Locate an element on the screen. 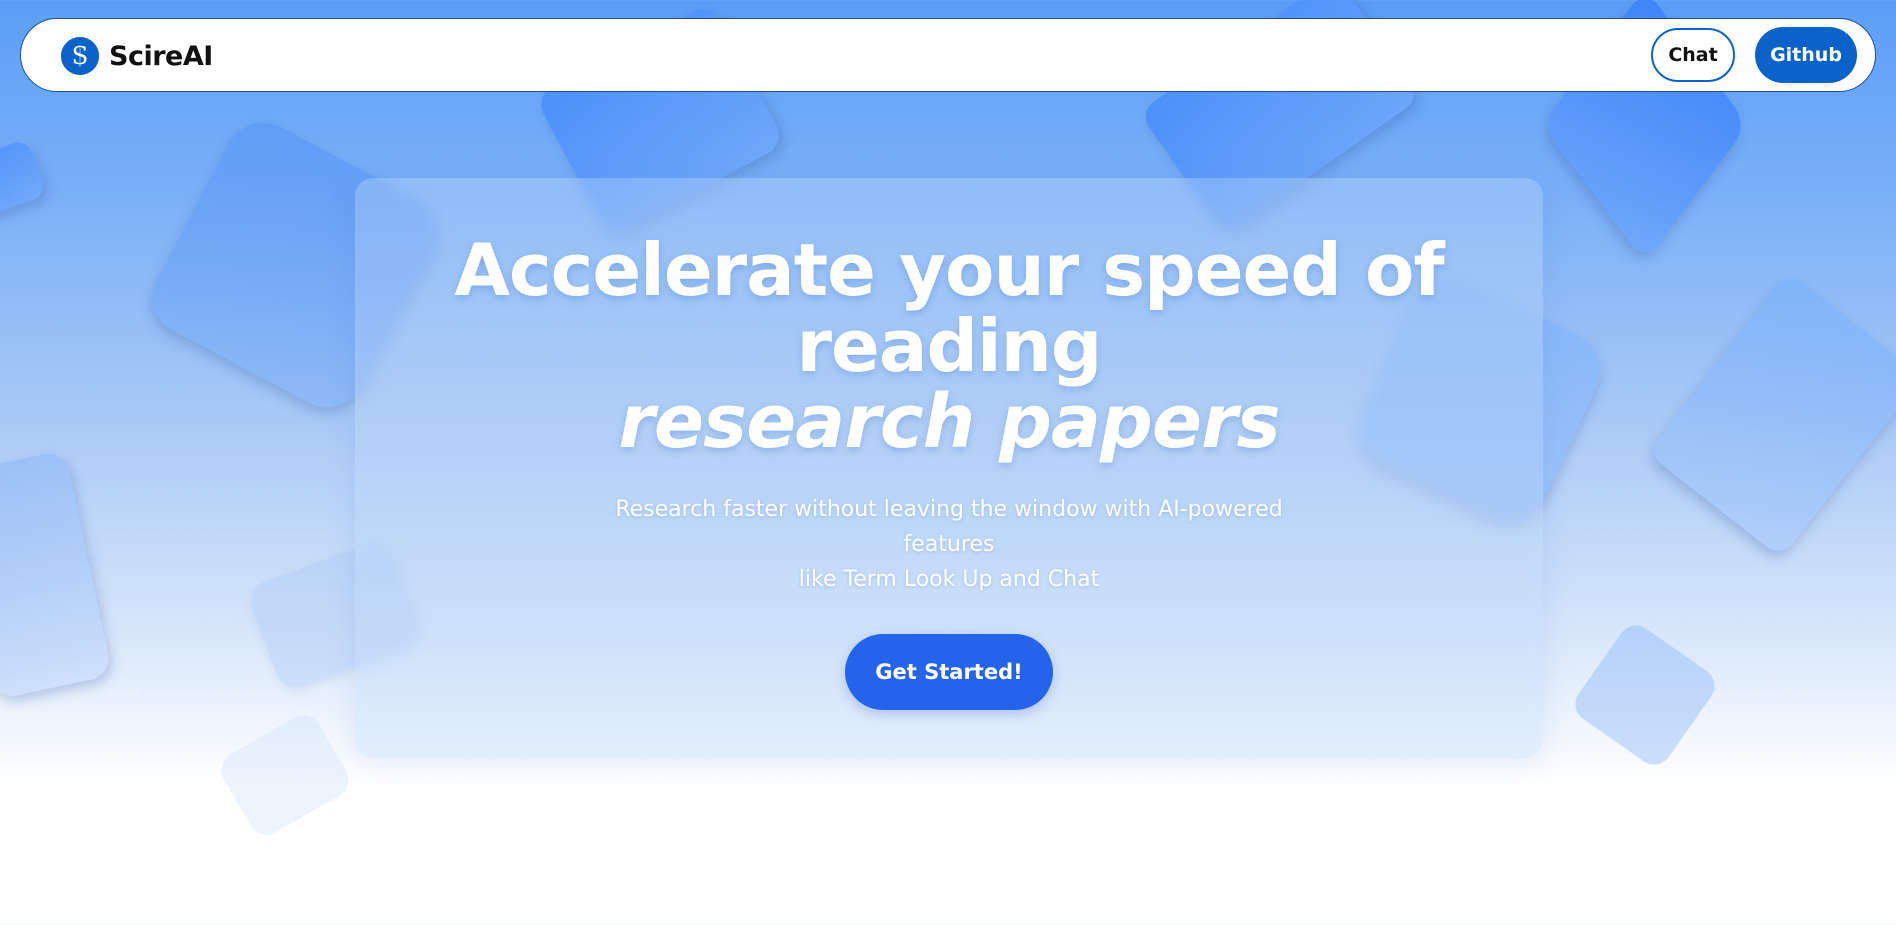  scireai-logo-icon: S is located at coordinates (80, 56).